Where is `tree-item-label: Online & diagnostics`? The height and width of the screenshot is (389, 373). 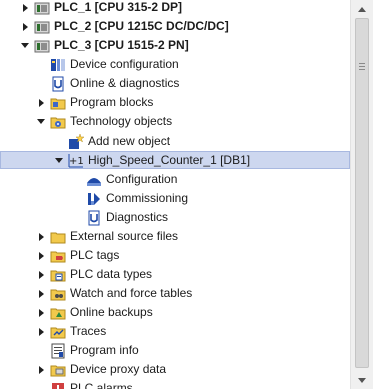 tree-item-label: Online & diagnostics is located at coordinates (125, 83).